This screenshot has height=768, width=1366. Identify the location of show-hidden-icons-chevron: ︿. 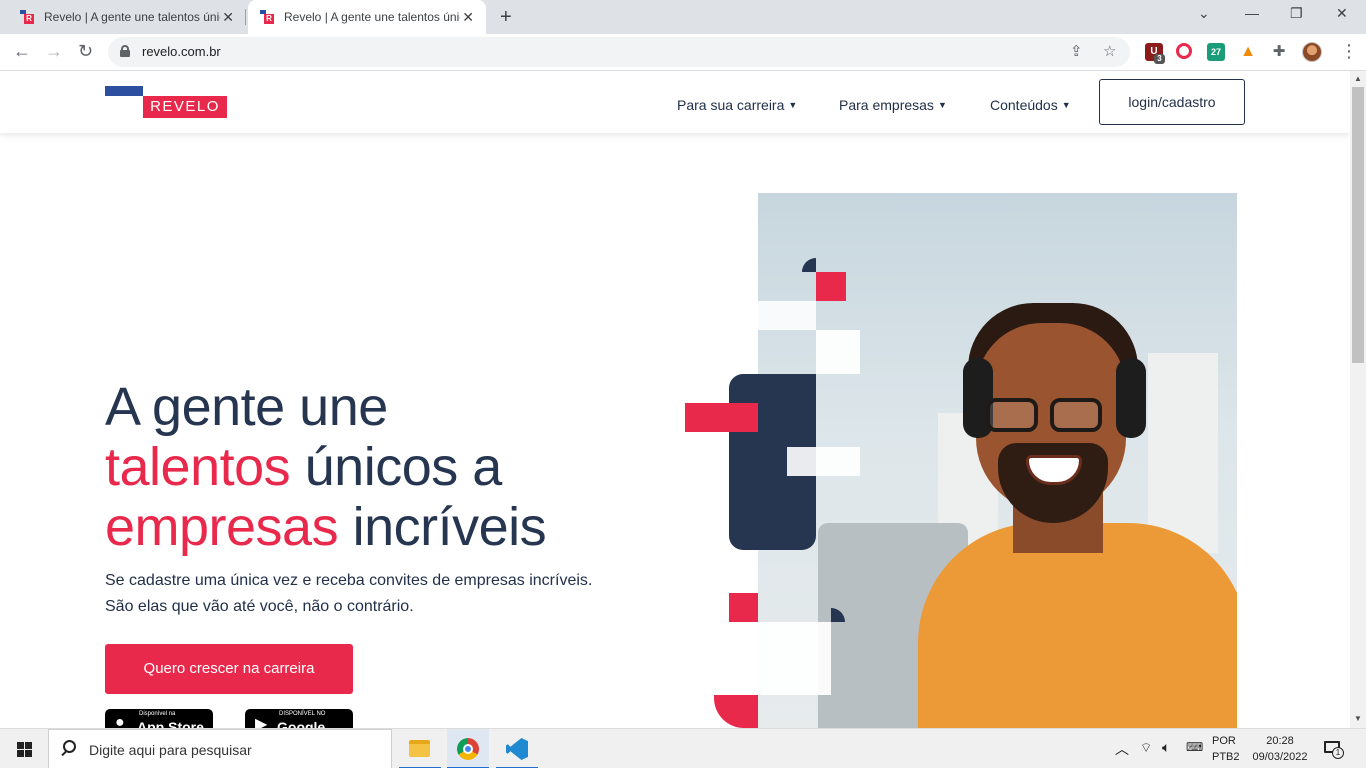
(1122, 749).